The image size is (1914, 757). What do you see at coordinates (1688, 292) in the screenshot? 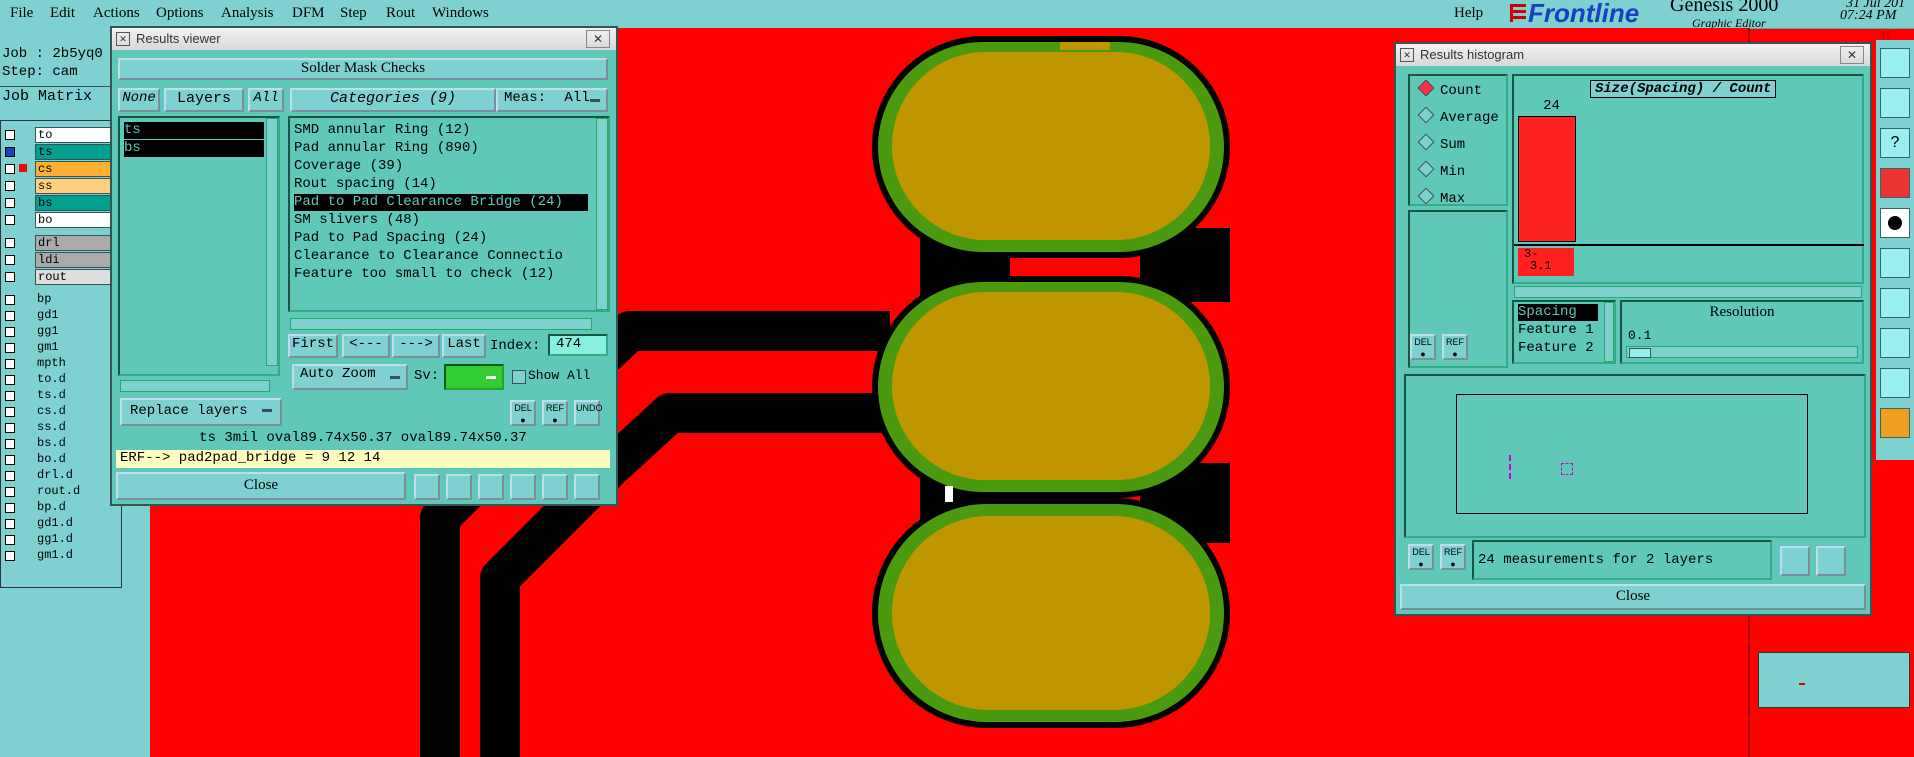
I see `chart-hscrollbar` at bounding box center [1688, 292].